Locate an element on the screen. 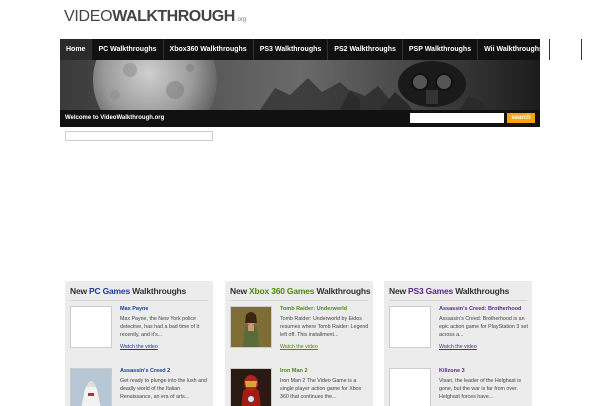 This screenshot has width=600, height=406. banner-artwork is located at coordinates (300, 85).